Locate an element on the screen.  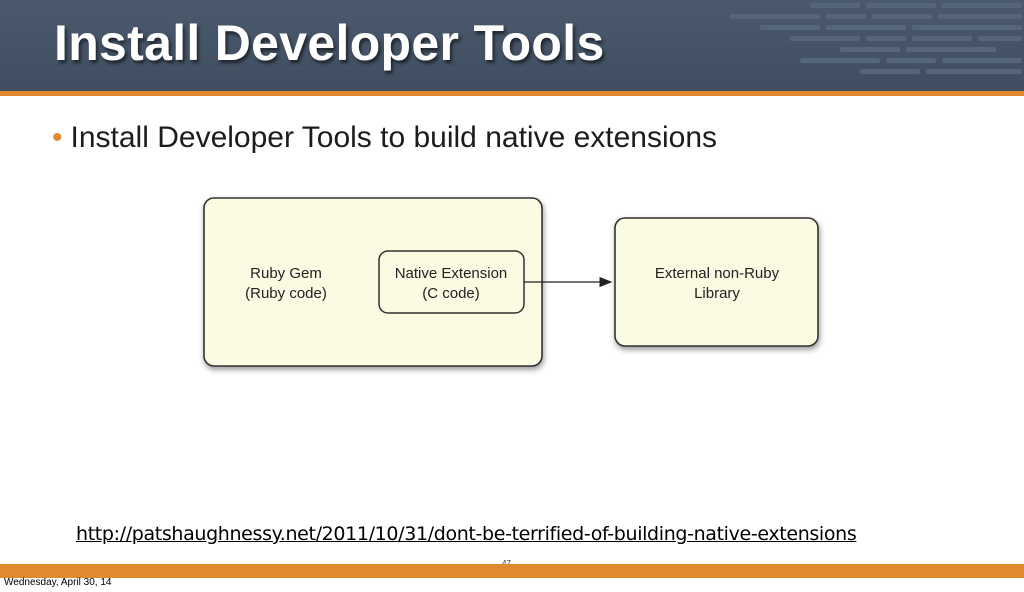
slide-title: Install Developer Tools is located at coordinates (329, 43).